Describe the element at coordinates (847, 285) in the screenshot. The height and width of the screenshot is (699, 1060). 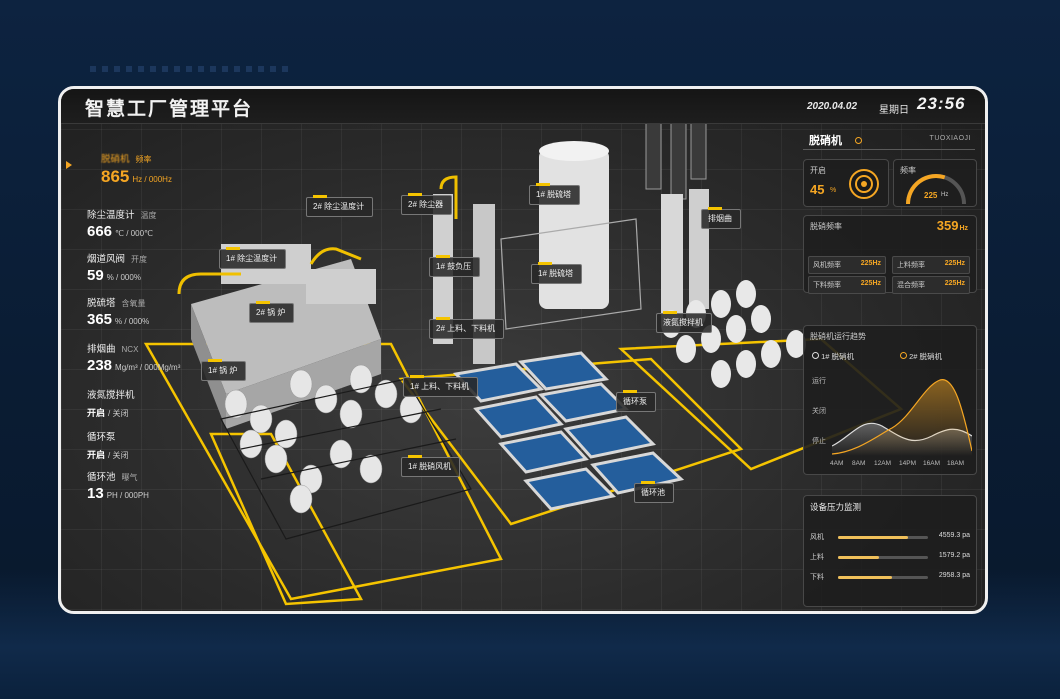
I see `mini-unload-freq: 下料频率 225Hz` at that location.